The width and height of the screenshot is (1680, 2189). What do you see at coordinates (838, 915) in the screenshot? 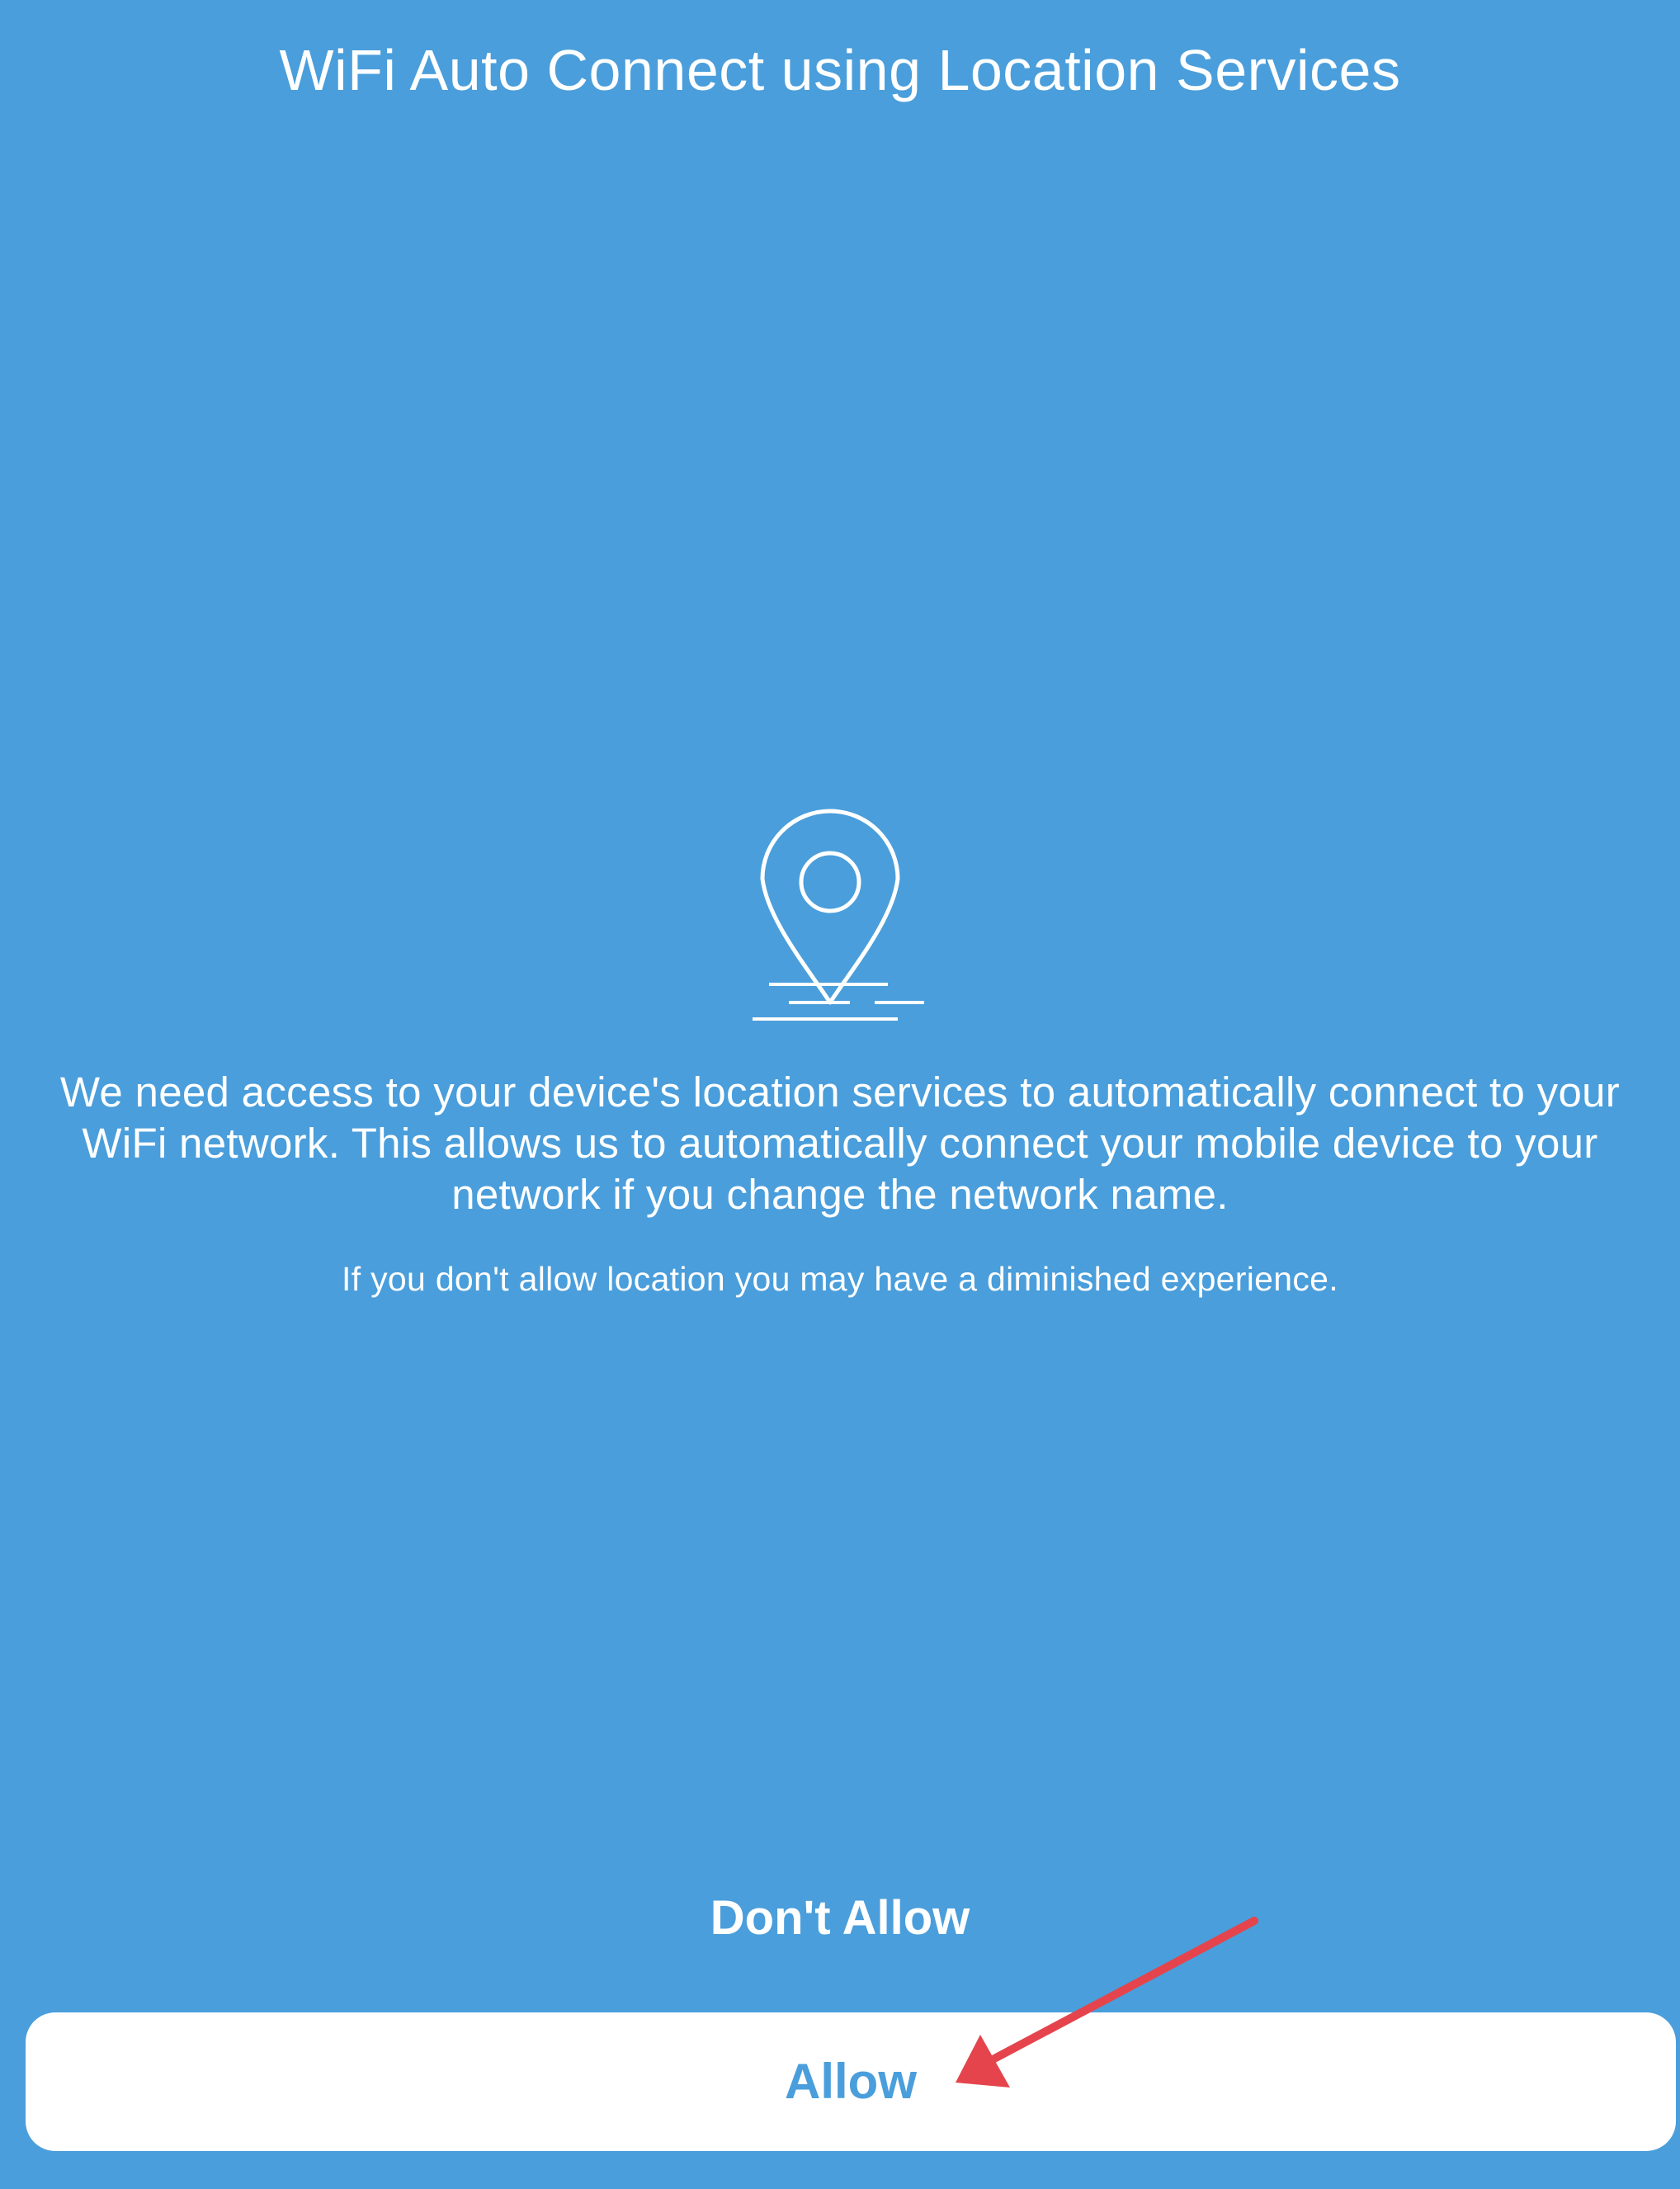
I see `location-pin-icon` at bounding box center [838, 915].